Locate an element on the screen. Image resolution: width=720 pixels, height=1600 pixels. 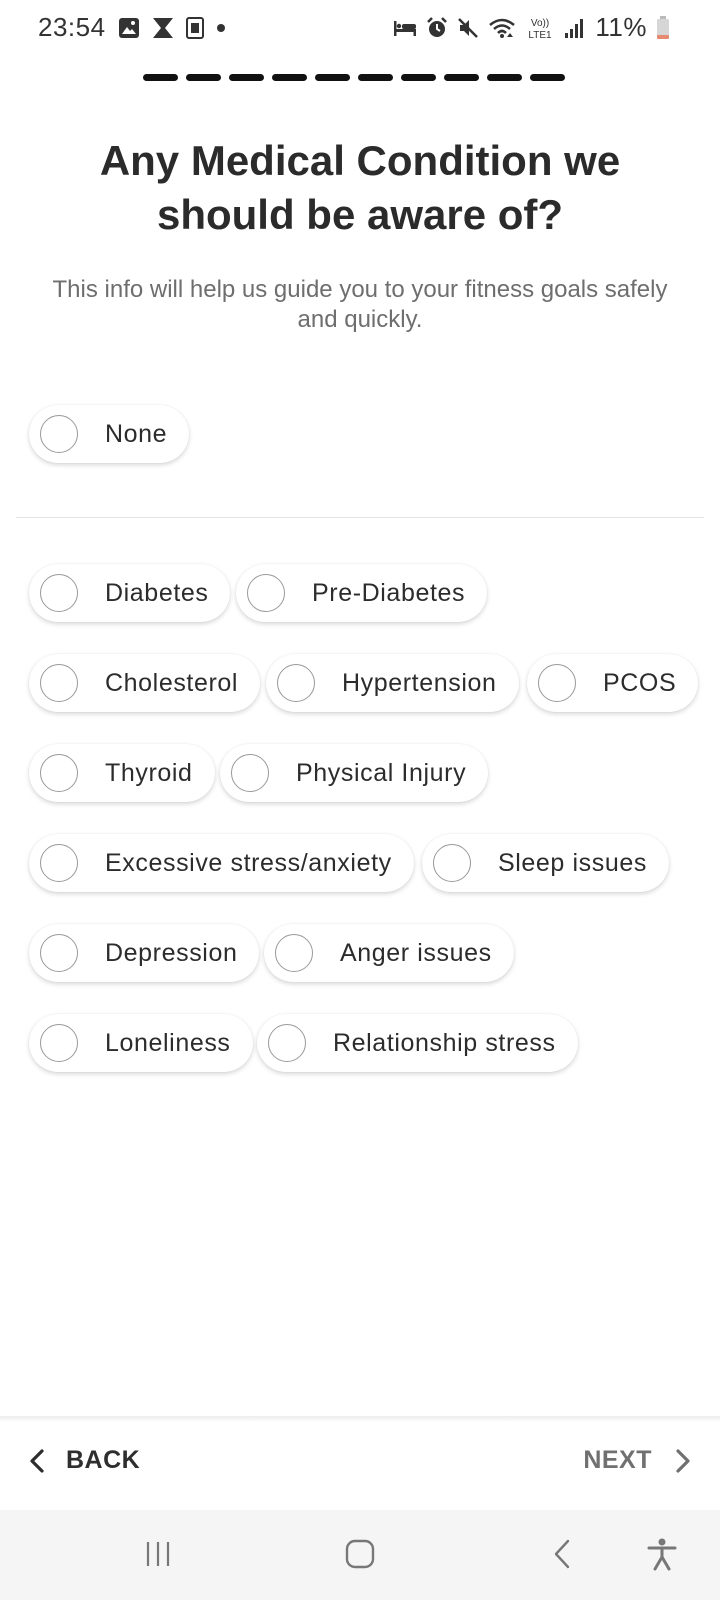
recents-icon is located at coordinates (158, 1554).